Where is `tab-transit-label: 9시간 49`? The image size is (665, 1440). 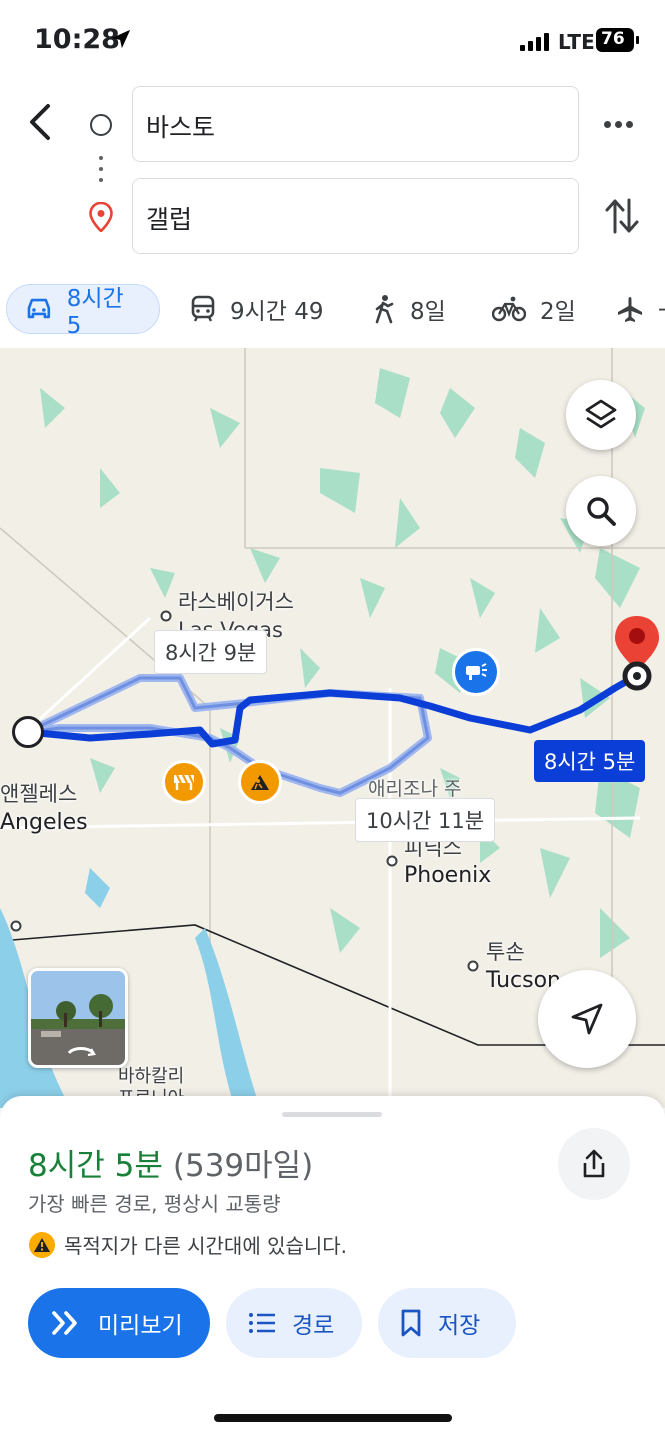 tab-transit-label: 9시간 49 is located at coordinates (277, 312).